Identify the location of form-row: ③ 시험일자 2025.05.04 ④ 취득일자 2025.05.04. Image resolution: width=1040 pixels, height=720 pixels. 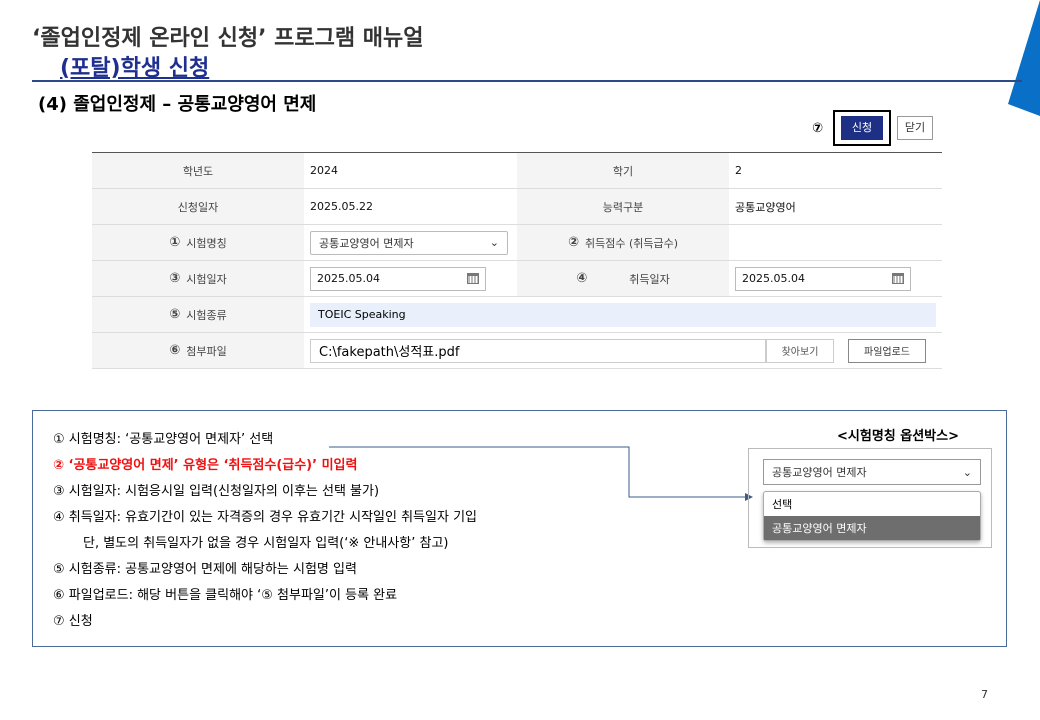
(517, 279).